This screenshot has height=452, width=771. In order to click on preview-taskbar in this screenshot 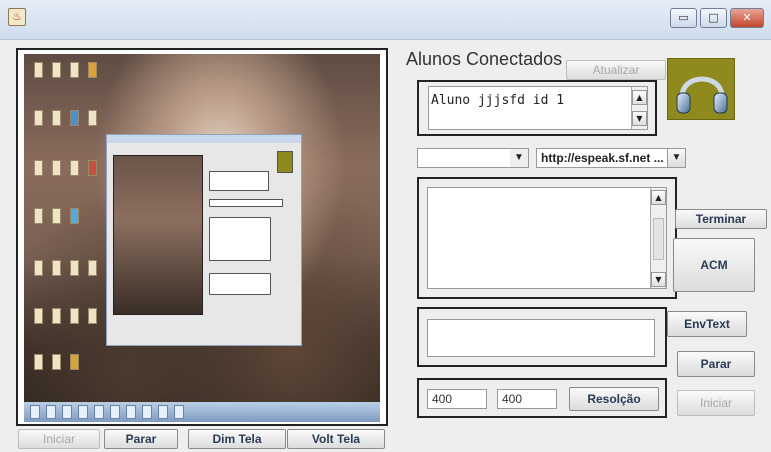, I will do `click(202, 412)`.